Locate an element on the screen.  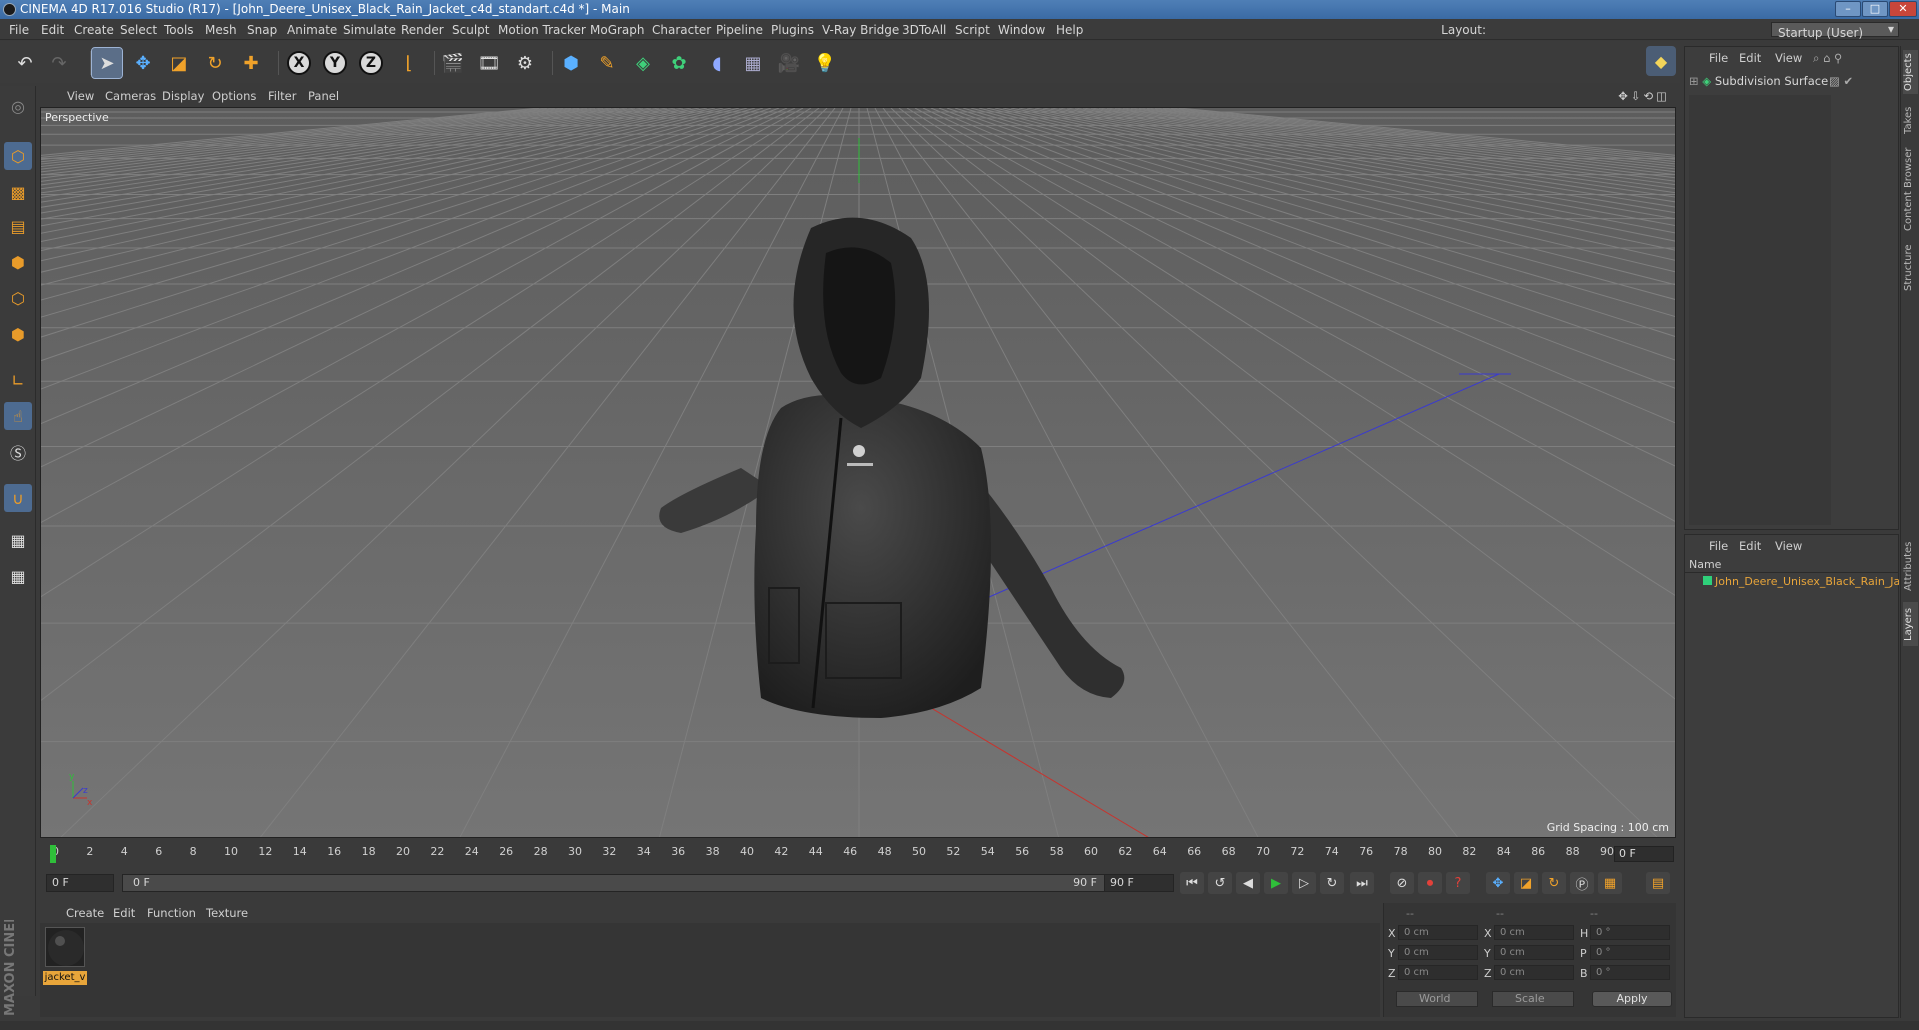
menu-mesh: Mesh is located at coordinates (221, 30).